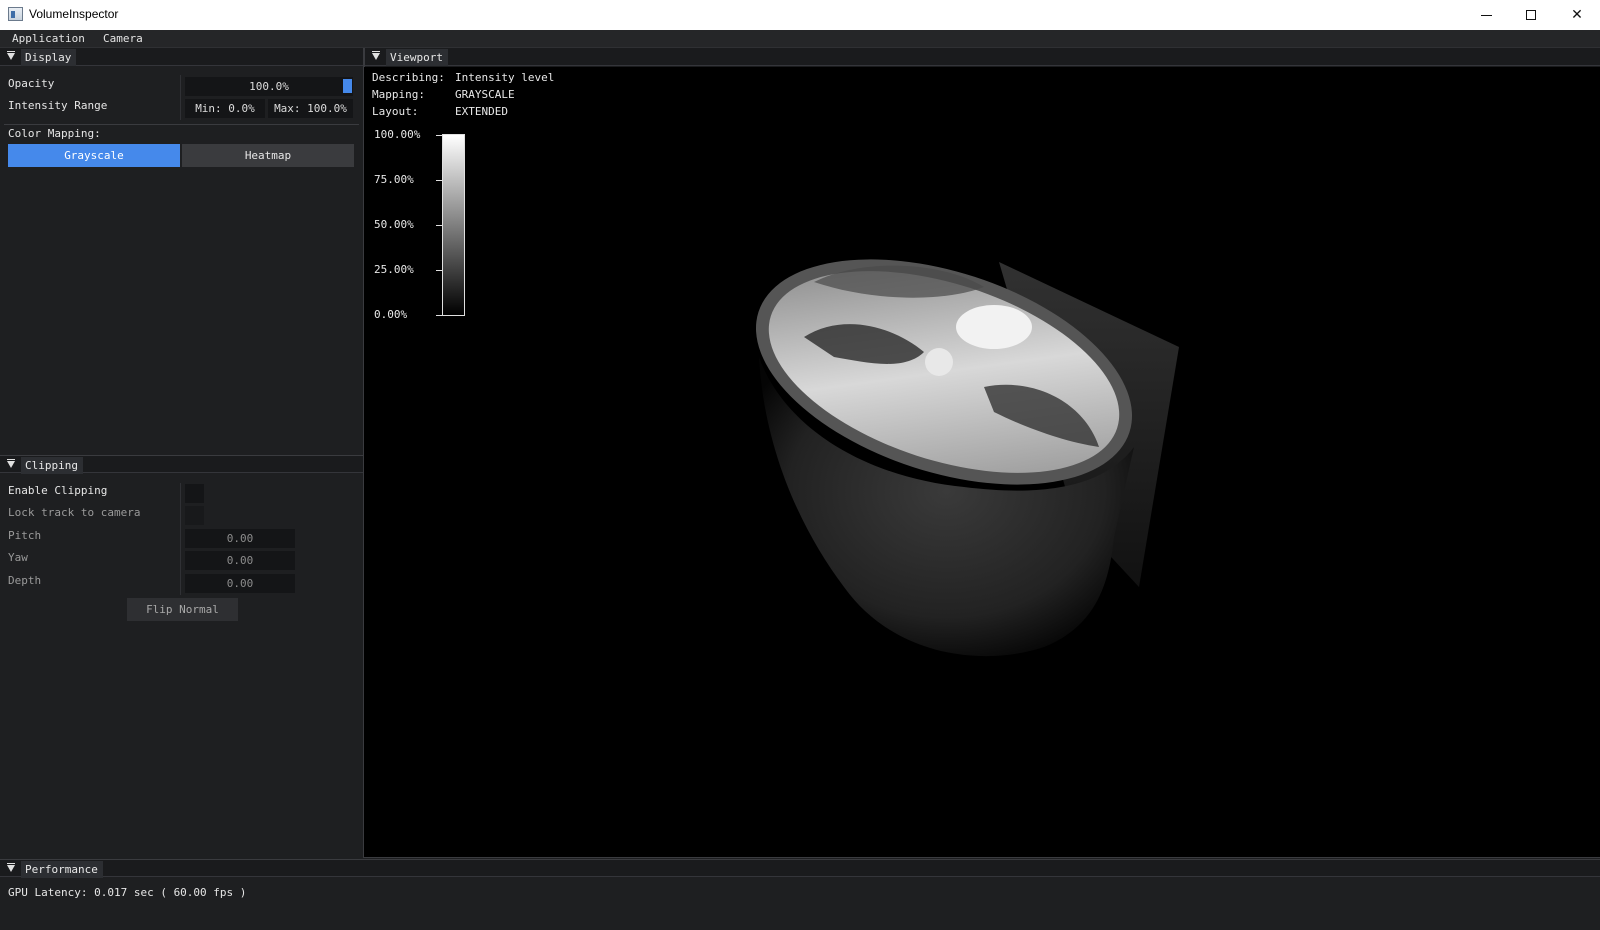 This screenshot has width=1600, height=930. I want to click on intensity-min-value: Min: 0.0%, so click(225, 108).